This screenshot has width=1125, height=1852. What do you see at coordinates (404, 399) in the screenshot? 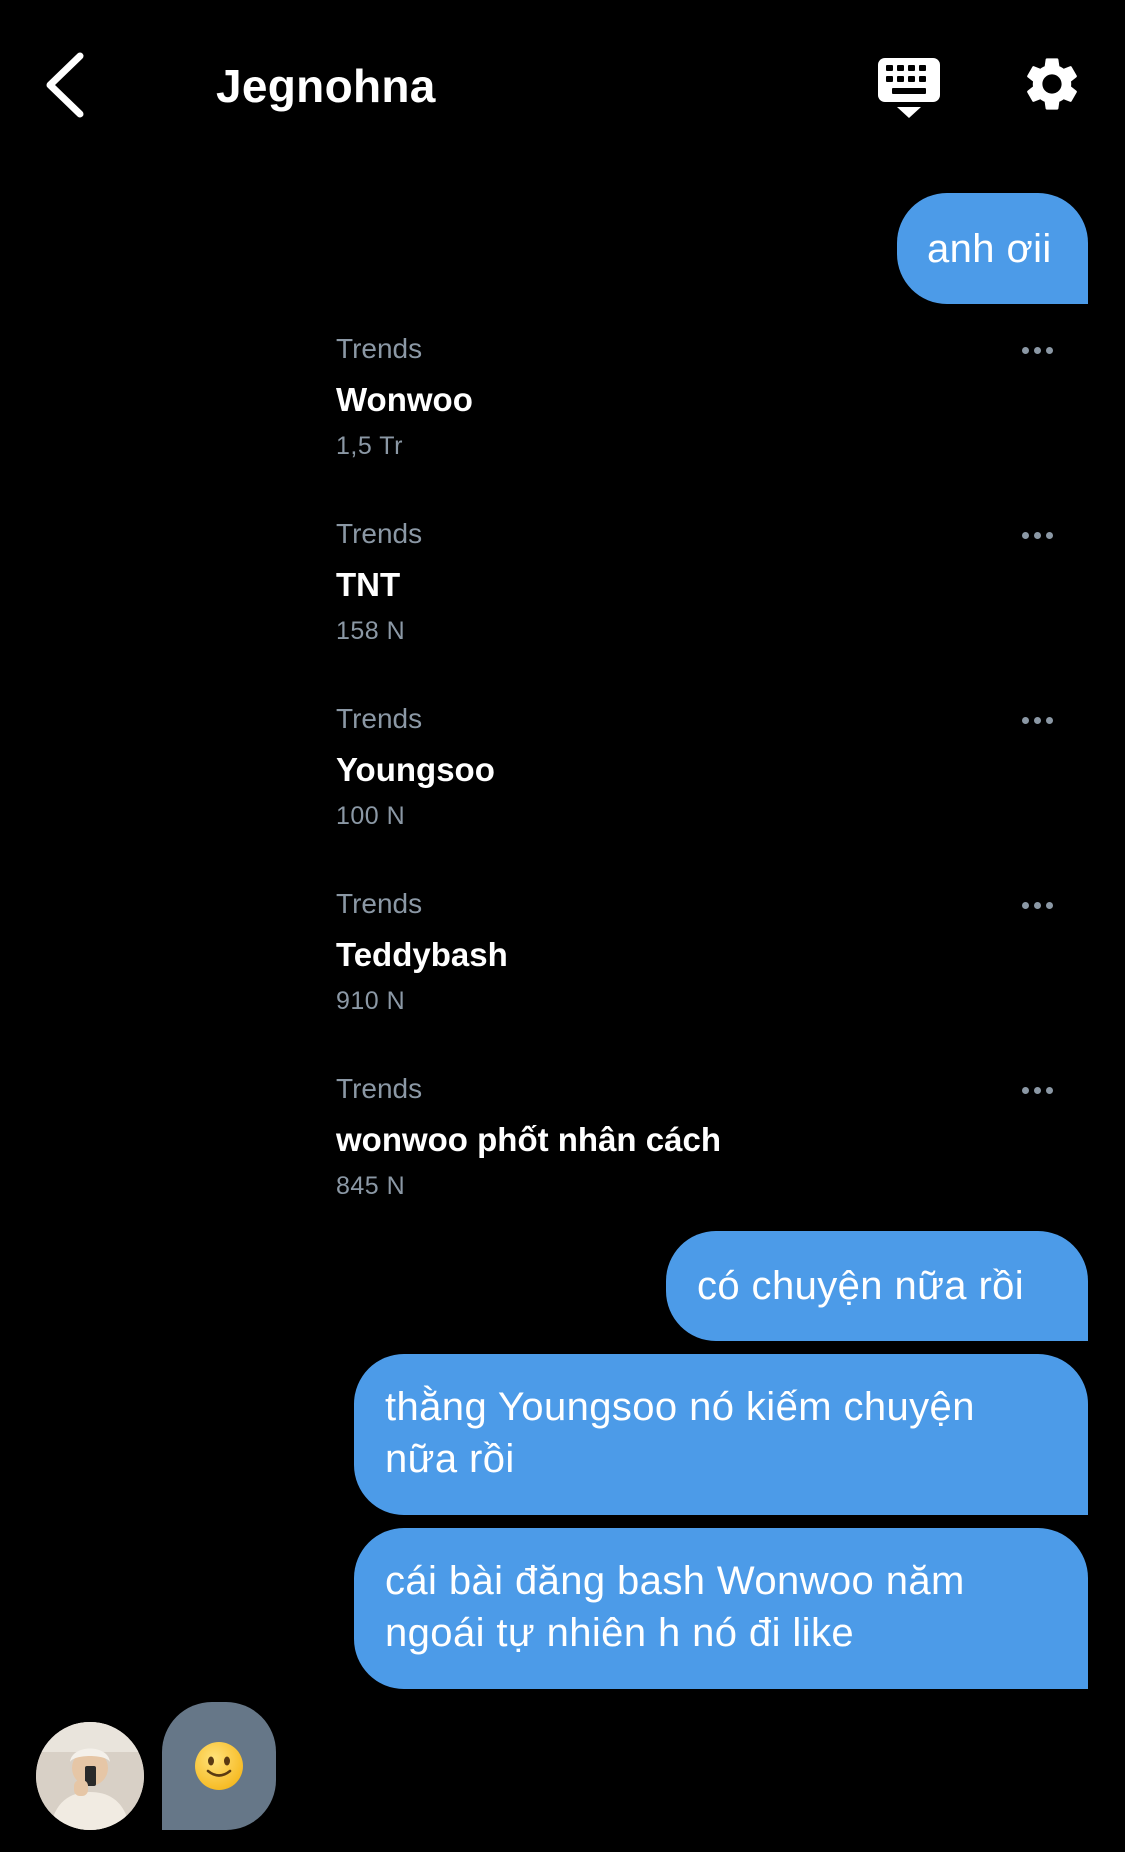
I see `trend-name: Wonwoo` at bounding box center [404, 399].